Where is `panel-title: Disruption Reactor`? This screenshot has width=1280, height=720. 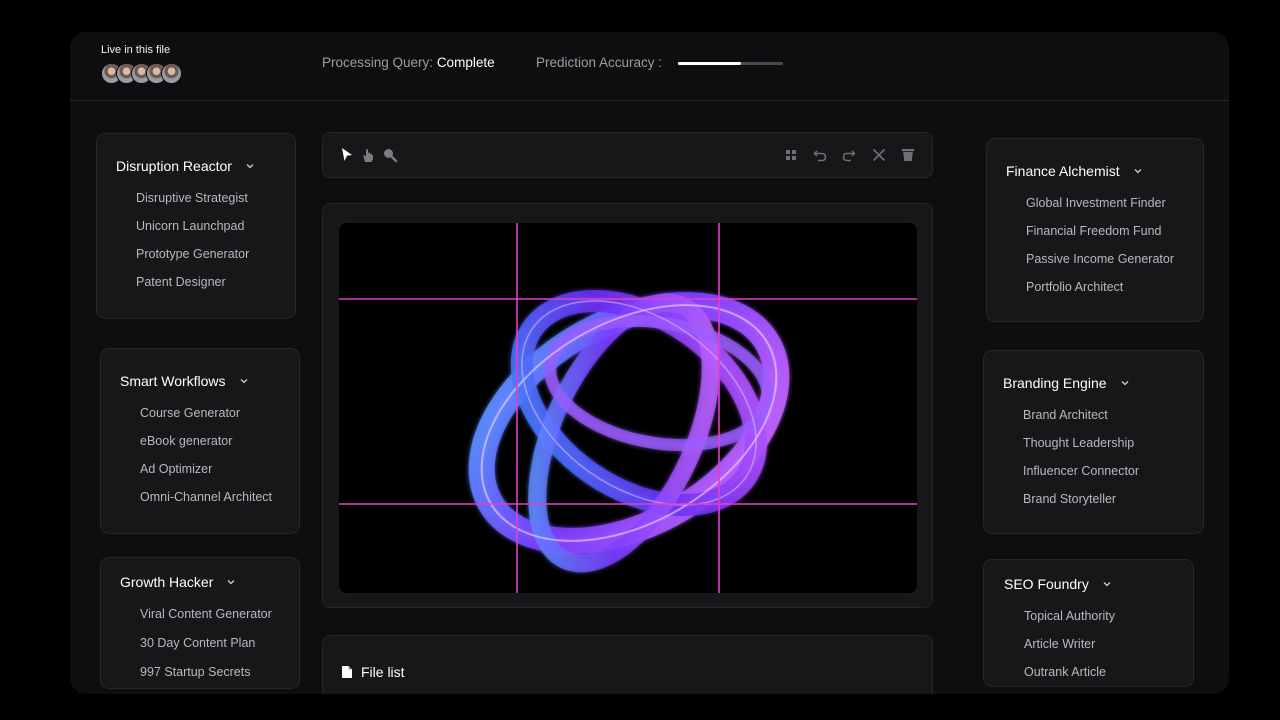
panel-title: Disruption Reactor is located at coordinates (174, 166).